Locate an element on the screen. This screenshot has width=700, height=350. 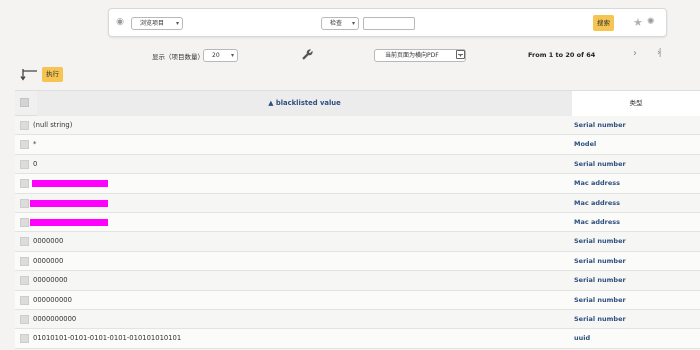
cell-value: 00000000 is located at coordinates (50, 280).